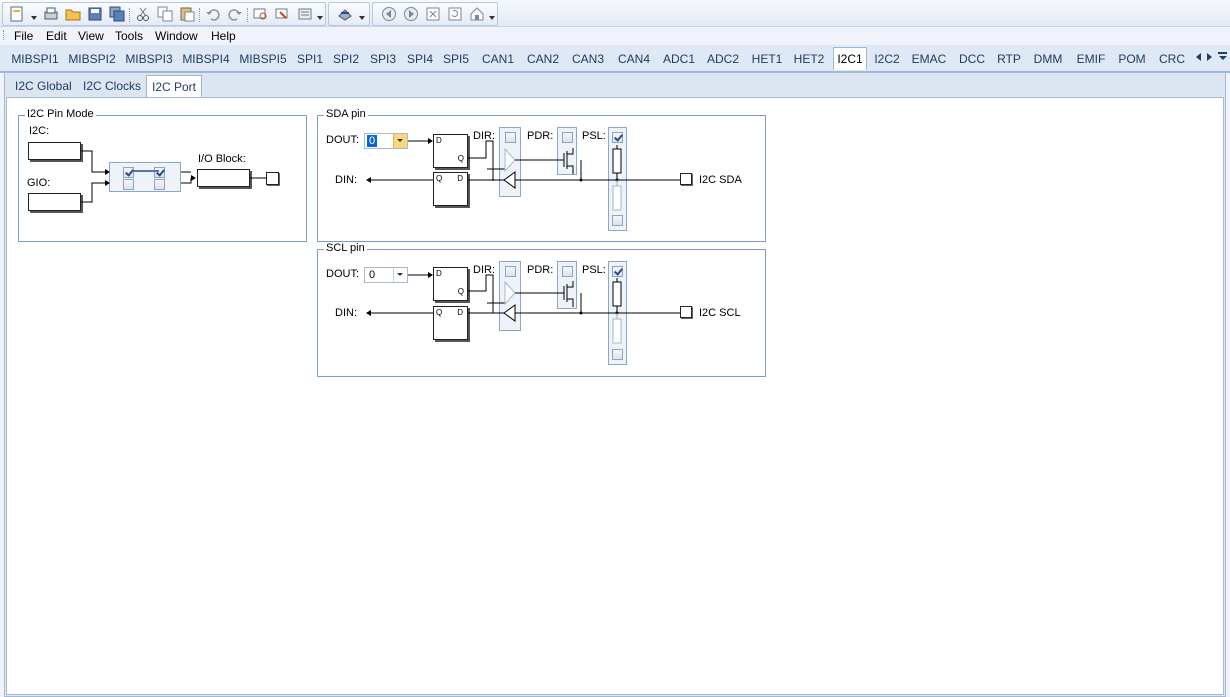 The height and width of the screenshot is (697, 1230). What do you see at coordinates (1223, 58) in the screenshot?
I see `tab-list-arrow-icon` at bounding box center [1223, 58].